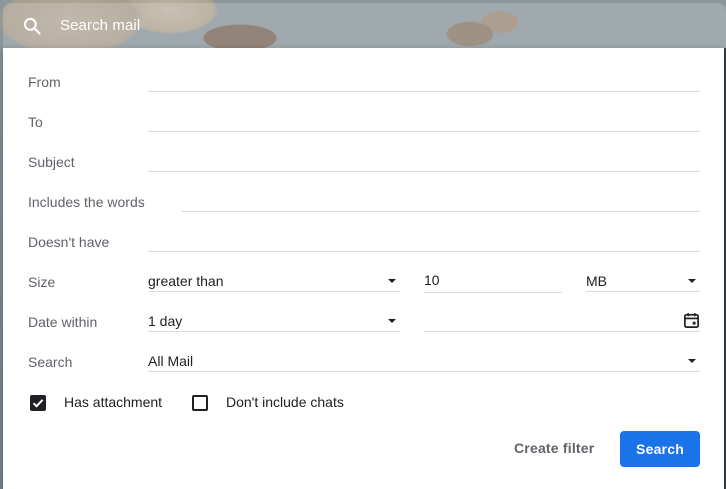 Image resolution: width=726 pixels, height=489 pixels. What do you see at coordinates (274, 281) in the screenshot?
I see `size-comparator-select: greater than` at bounding box center [274, 281].